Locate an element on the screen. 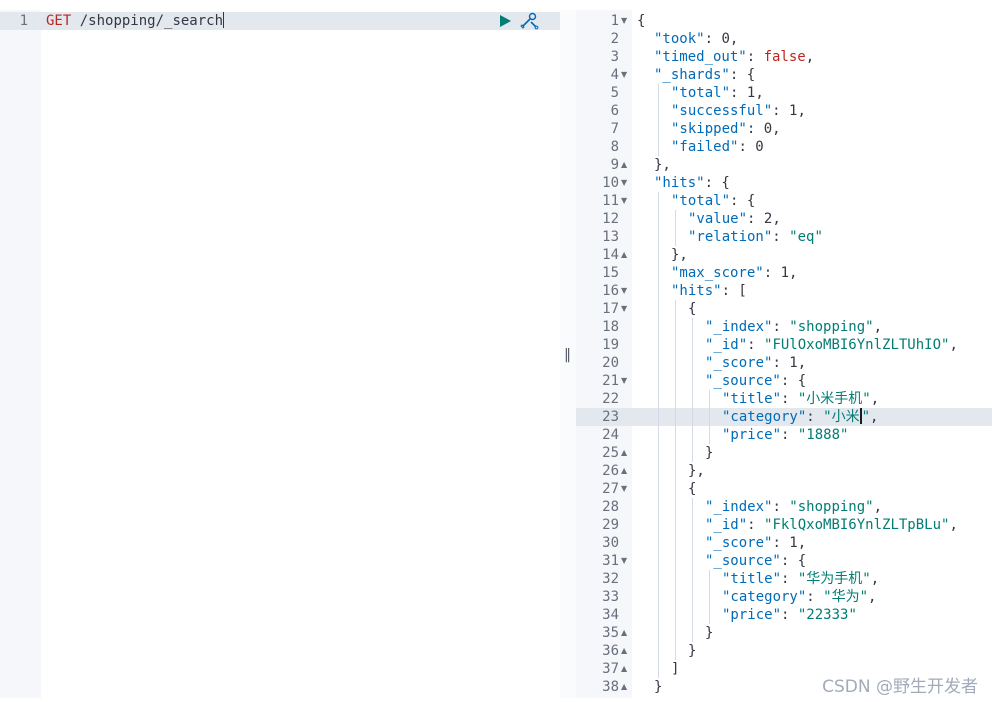 The height and width of the screenshot is (702, 992). response-line: 12 "value": 2, is located at coordinates (784, 219).